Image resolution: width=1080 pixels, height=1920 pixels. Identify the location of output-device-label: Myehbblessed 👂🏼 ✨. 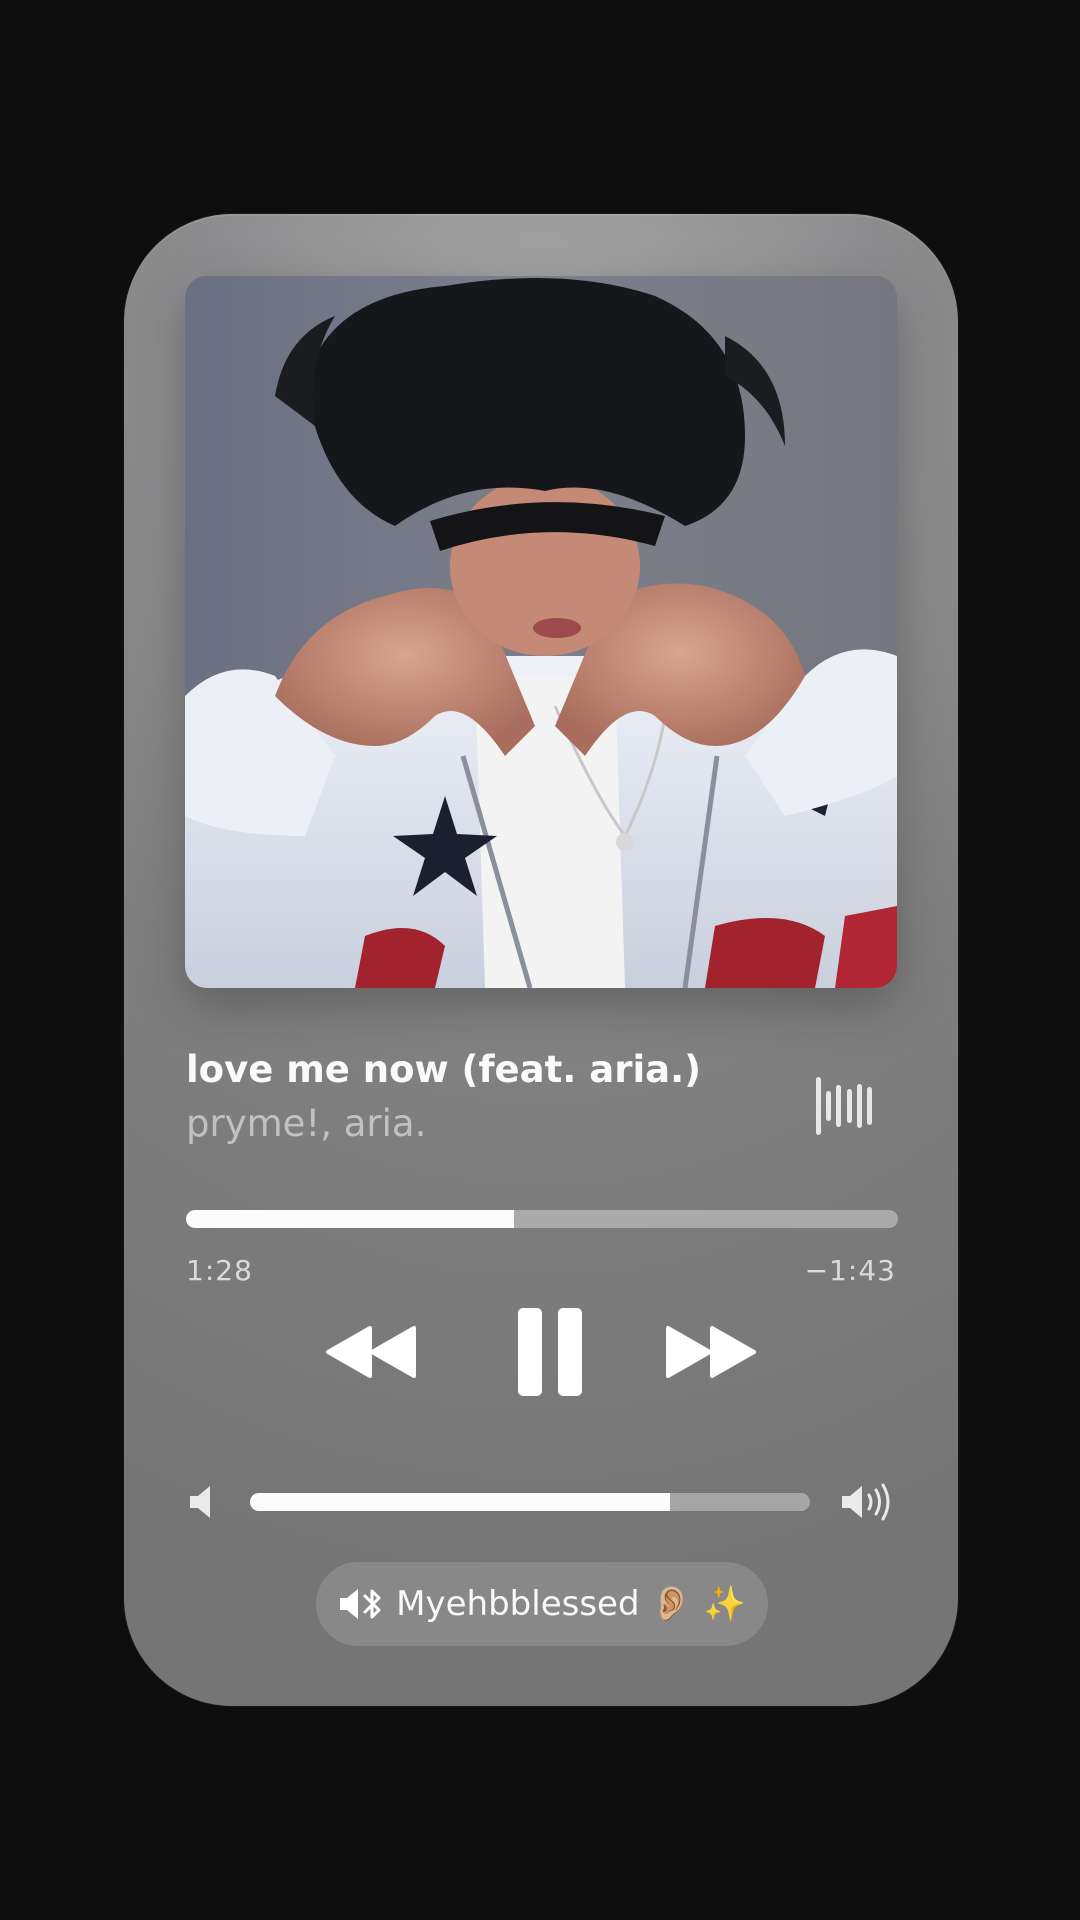
(571, 1604).